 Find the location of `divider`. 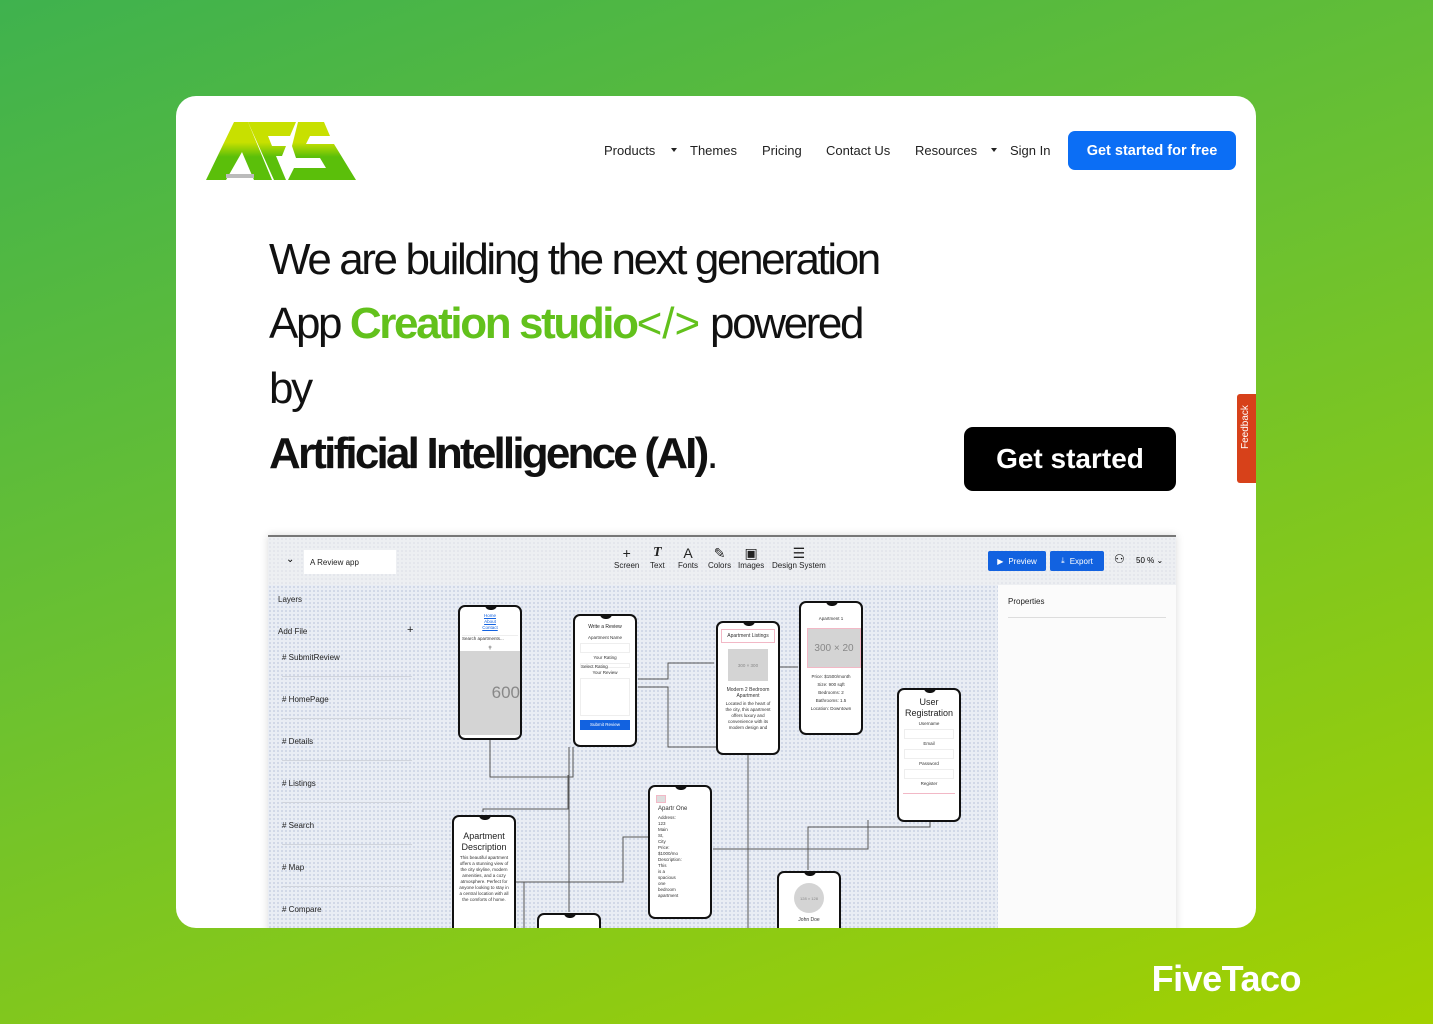

divider is located at coordinates (1087, 617).